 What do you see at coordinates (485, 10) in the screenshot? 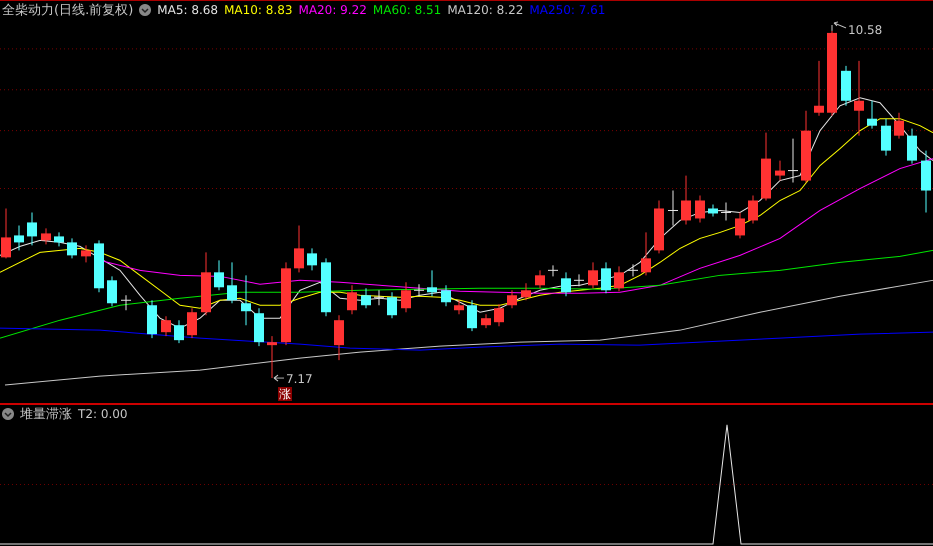
I see `ma-legend-value: MA120: 8.22` at bounding box center [485, 10].